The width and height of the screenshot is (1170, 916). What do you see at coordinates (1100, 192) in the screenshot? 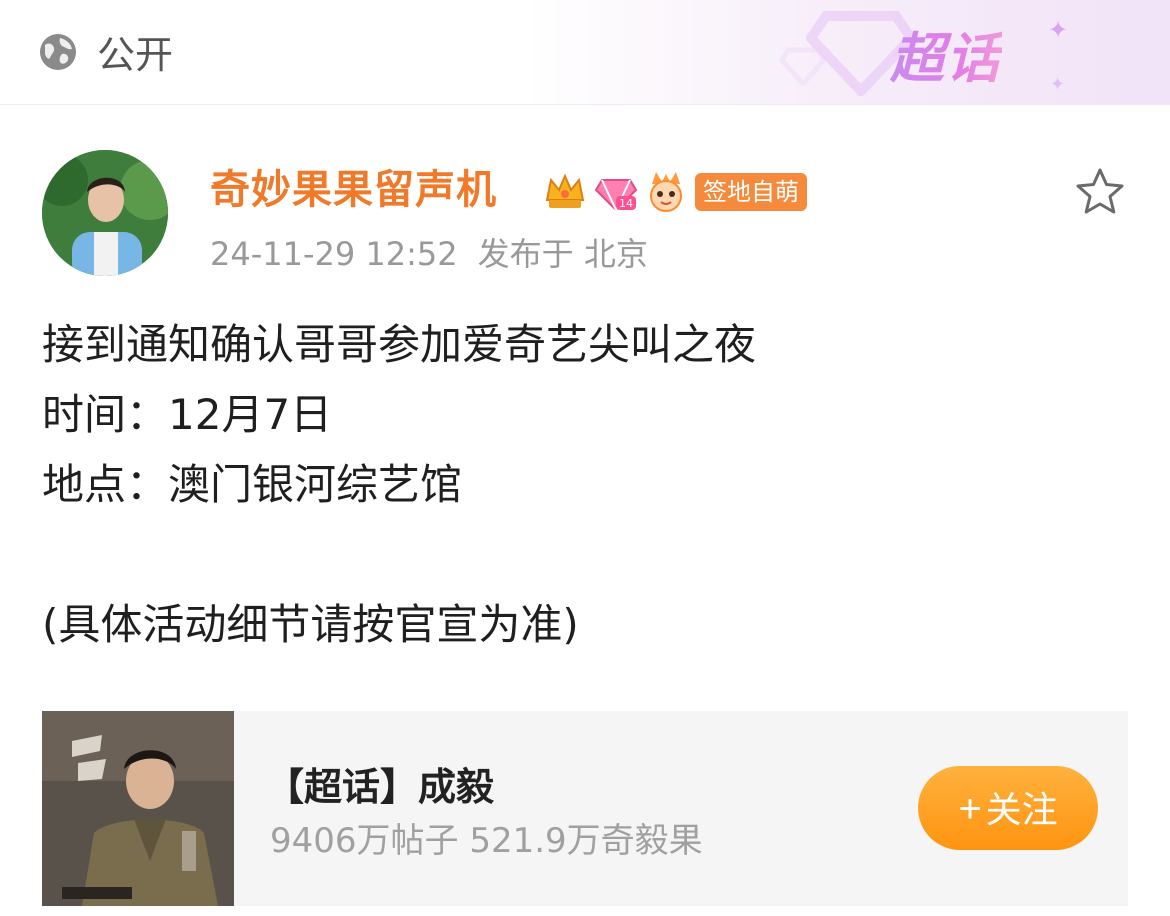
I see `star-outline-icon` at bounding box center [1100, 192].